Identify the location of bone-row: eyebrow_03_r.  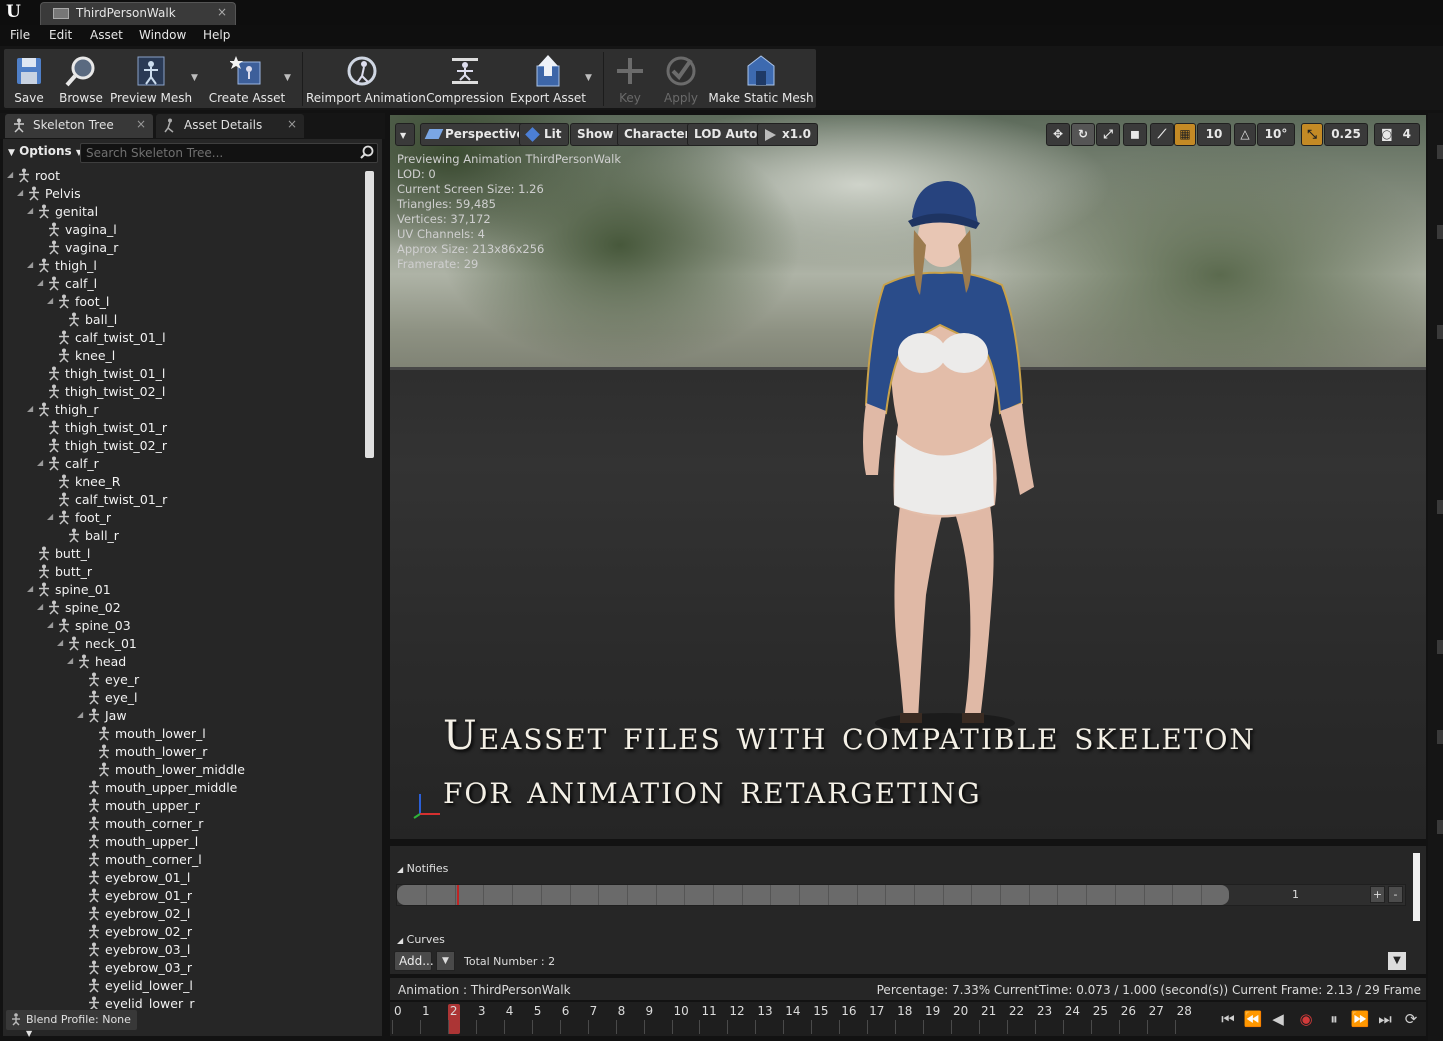
(184, 968).